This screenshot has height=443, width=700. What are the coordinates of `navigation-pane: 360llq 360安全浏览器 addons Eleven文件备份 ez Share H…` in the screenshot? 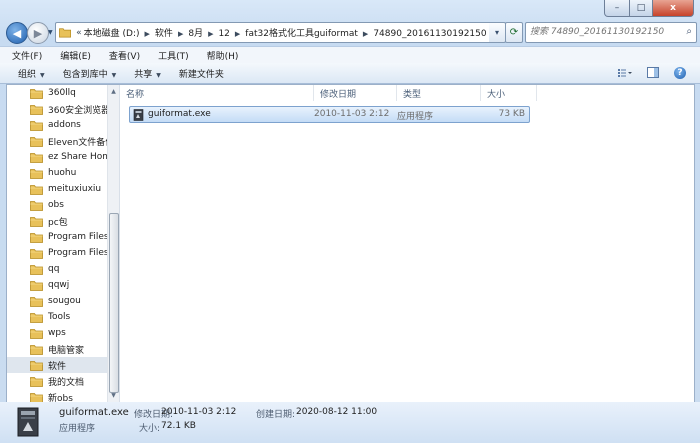 It's located at (63, 243).